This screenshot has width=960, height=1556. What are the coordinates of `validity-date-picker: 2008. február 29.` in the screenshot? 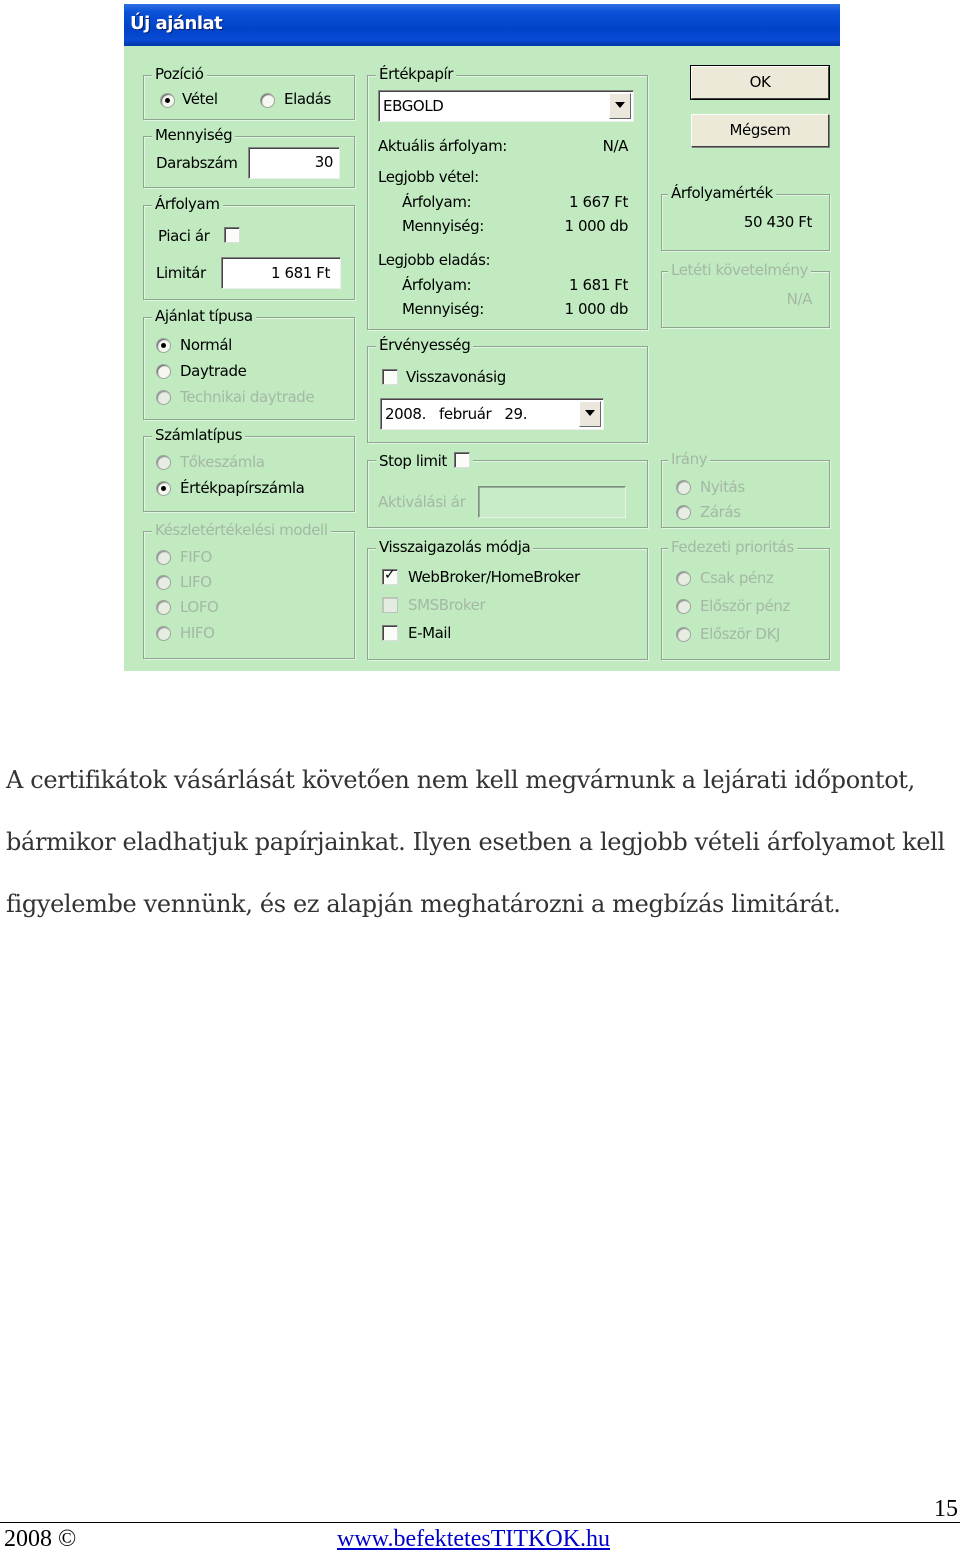 It's located at (492, 414).